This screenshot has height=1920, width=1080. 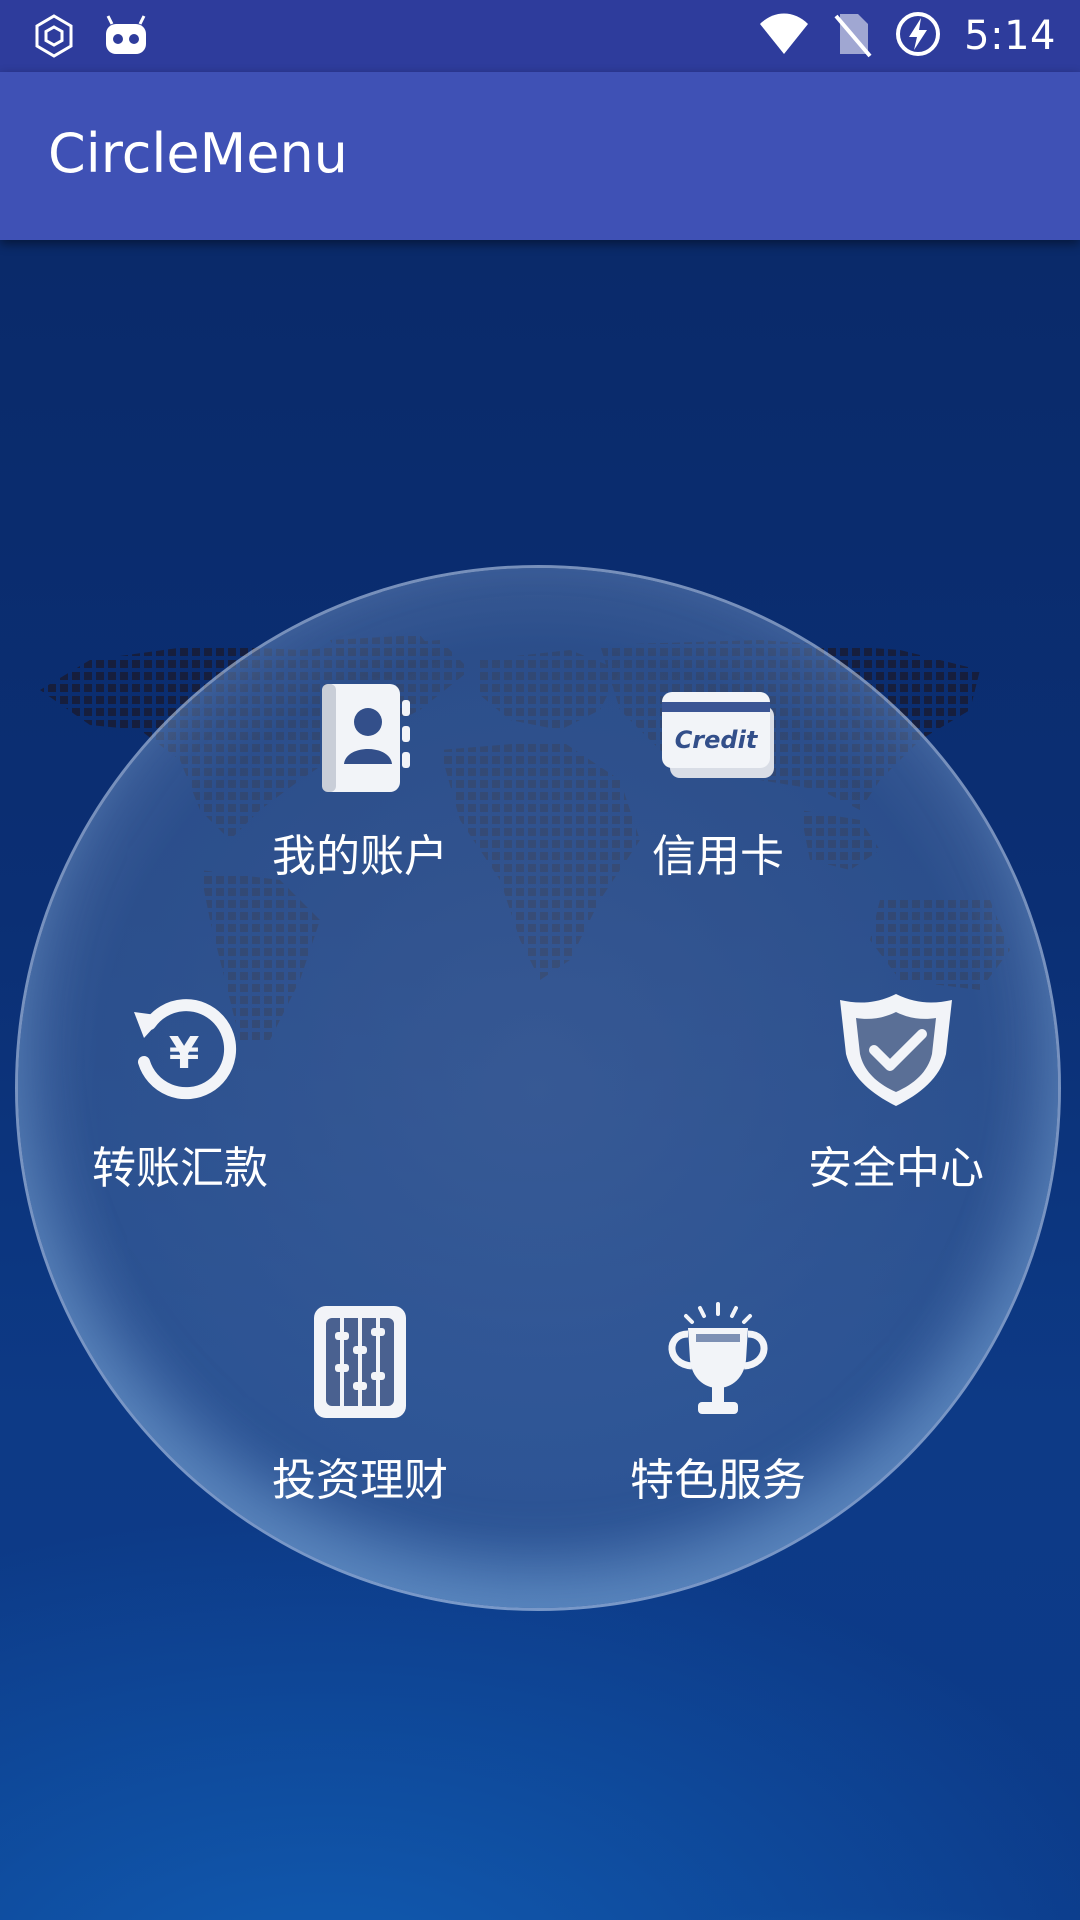 I want to click on menu-item-special-service: 特色服务, so click(x=718, y=1412).